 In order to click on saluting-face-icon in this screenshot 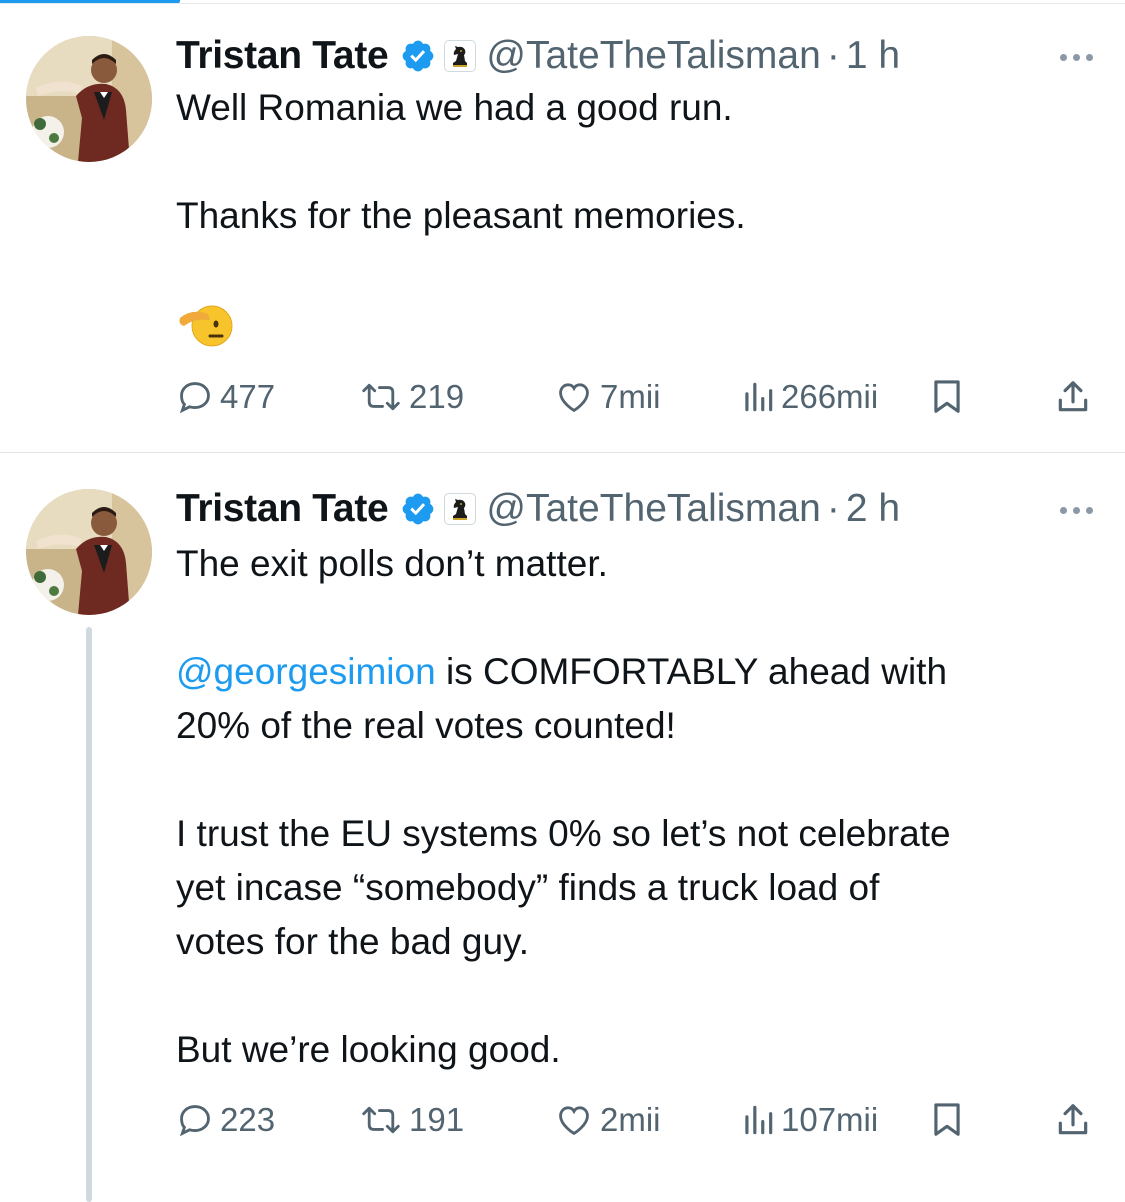, I will do `click(206, 324)`.